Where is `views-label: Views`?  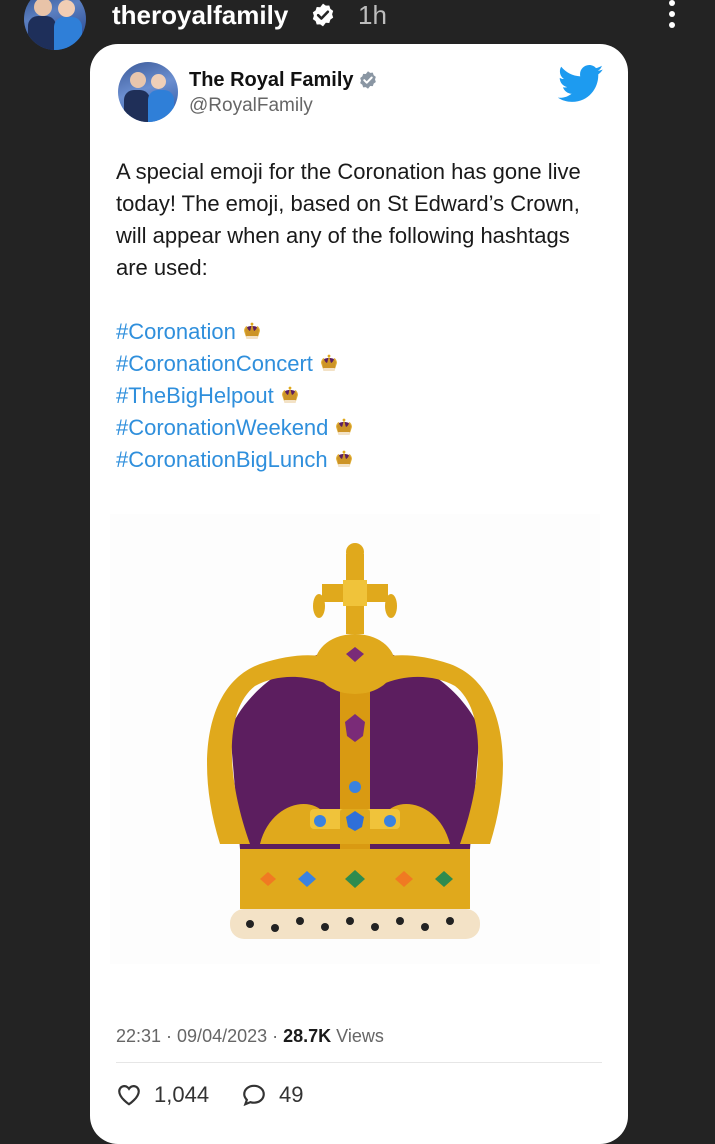
views-label: Views is located at coordinates (357, 1036).